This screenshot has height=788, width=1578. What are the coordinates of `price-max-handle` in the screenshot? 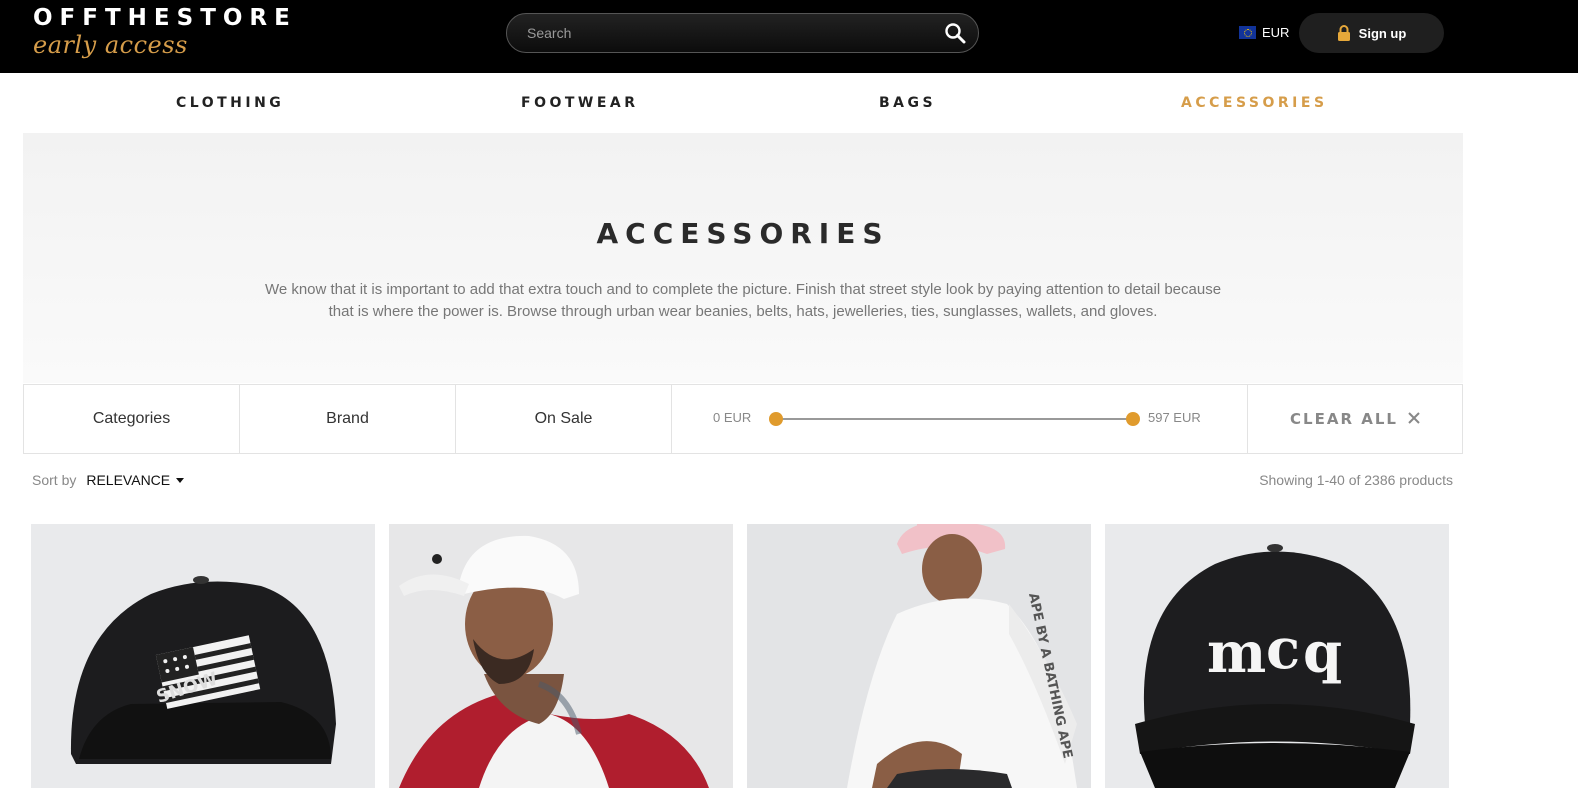 It's located at (1133, 419).